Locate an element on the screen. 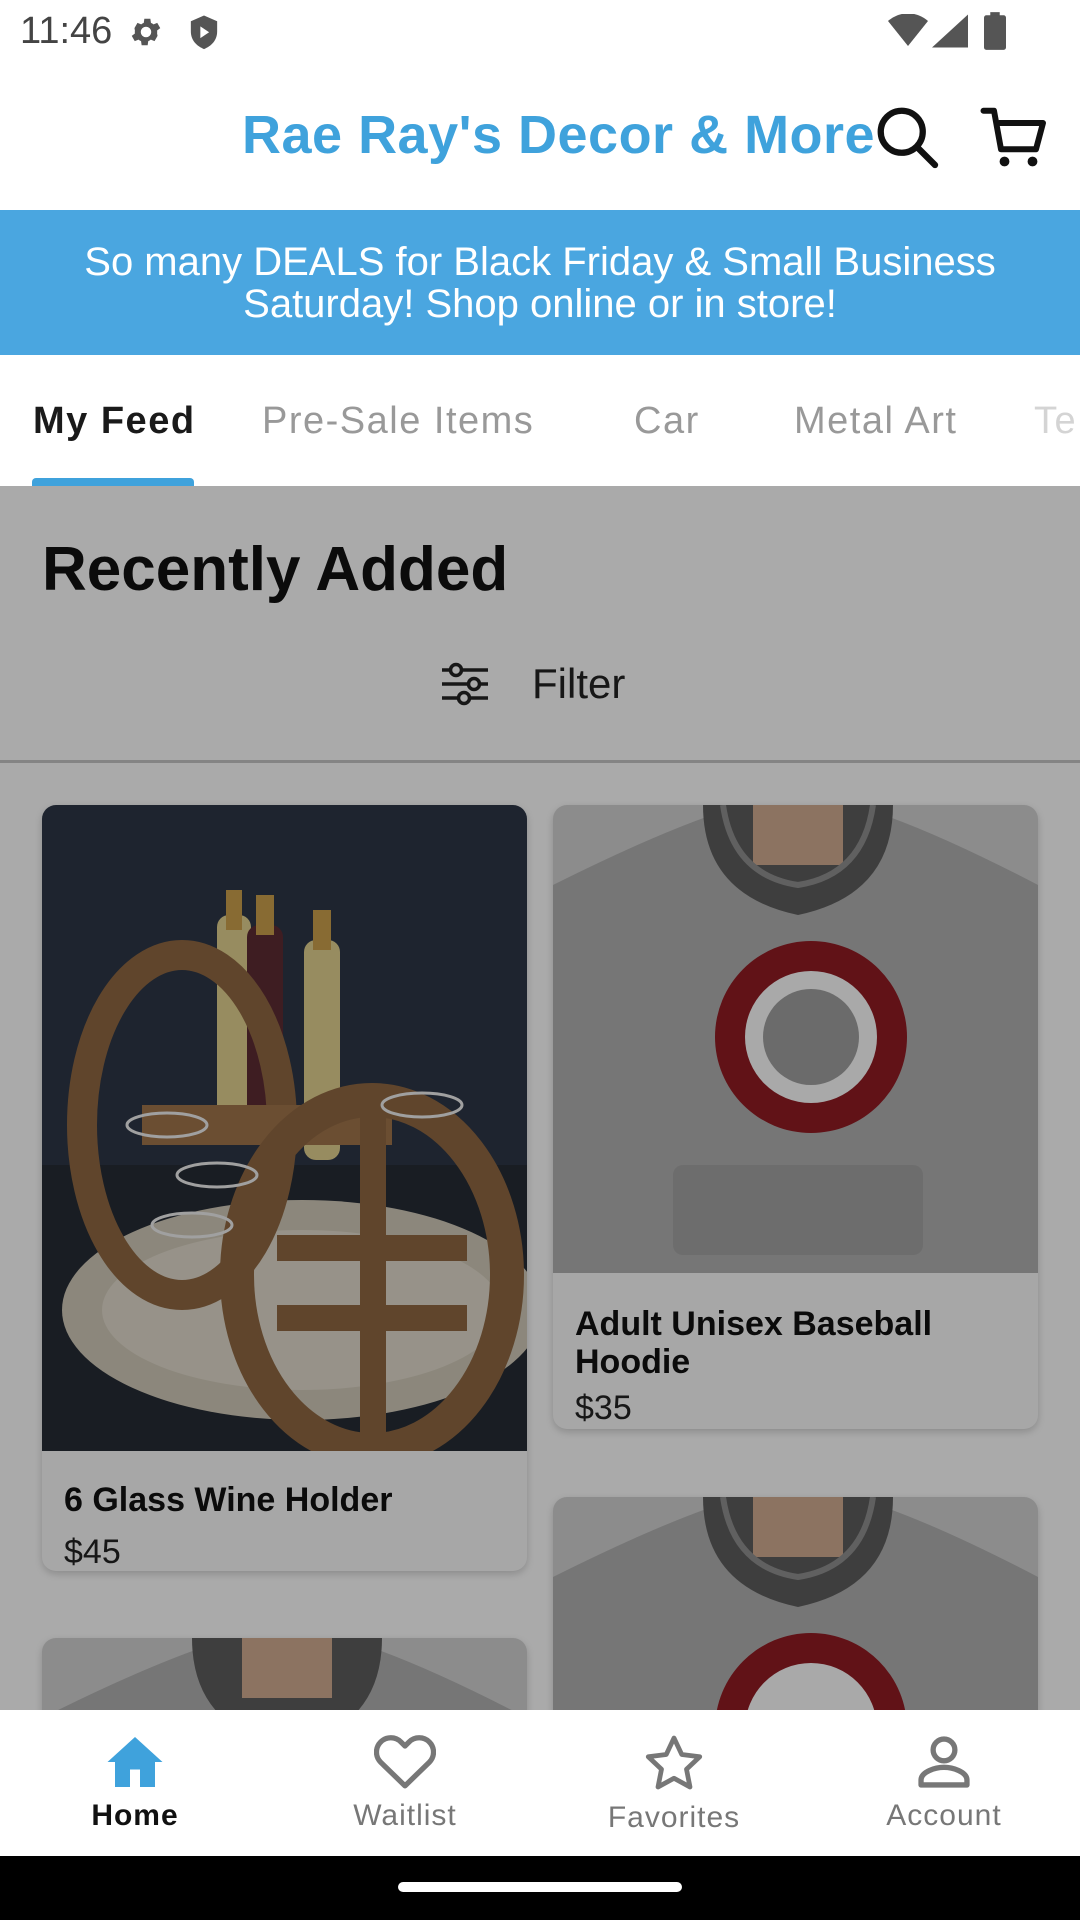  nav-account: Account is located at coordinates (944, 1783).